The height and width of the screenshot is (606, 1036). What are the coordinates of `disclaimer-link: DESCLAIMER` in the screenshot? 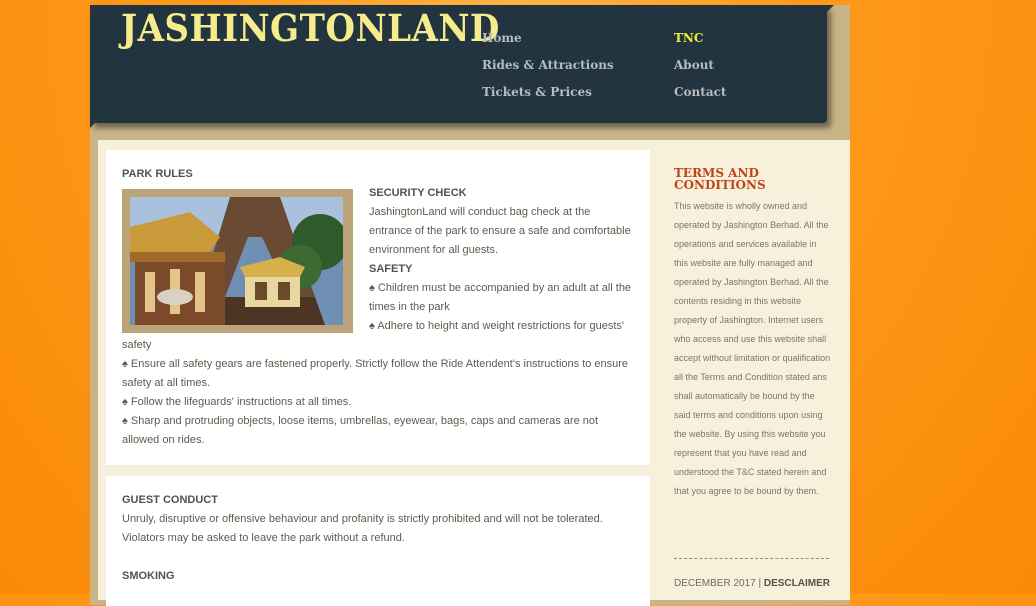 It's located at (797, 583).